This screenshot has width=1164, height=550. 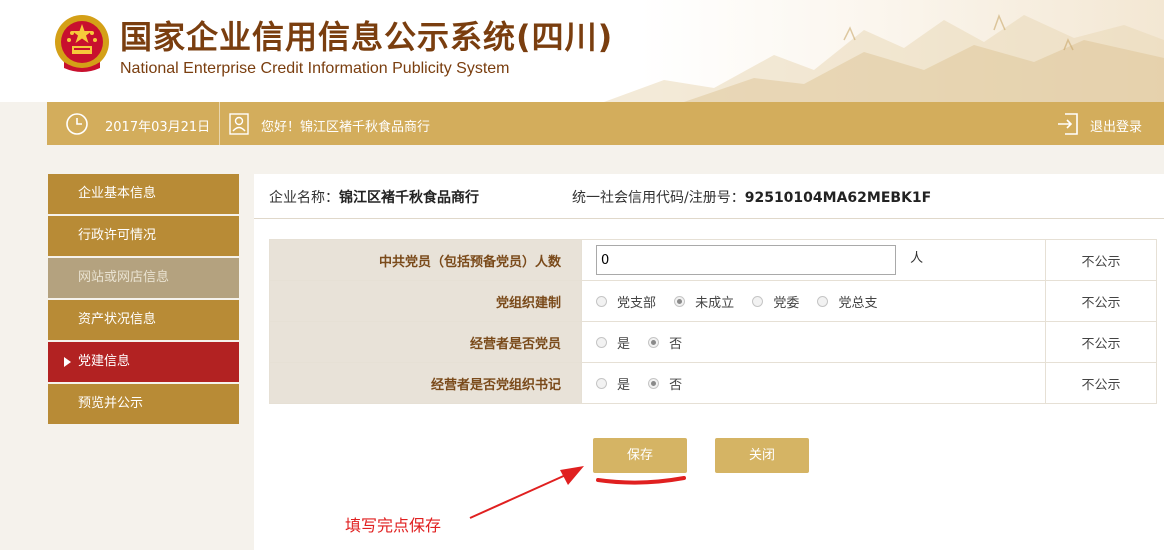 What do you see at coordinates (813, 301) in the screenshot?
I see `field-cell: 党支部 未成立 党委 党总支` at bounding box center [813, 301].